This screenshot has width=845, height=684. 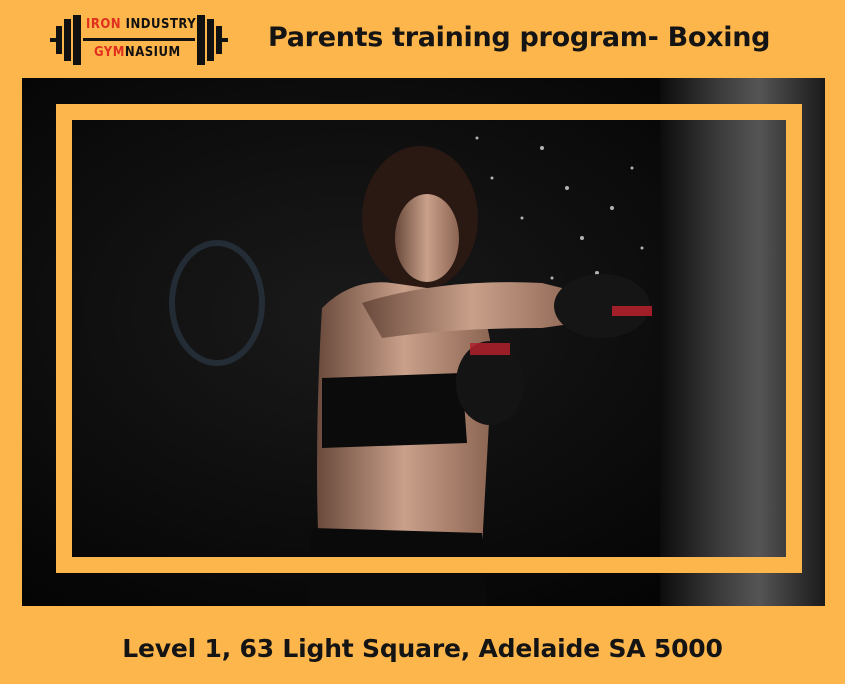 What do you see at coordinates (141, 24) in the screenshot?
I see `logo-text-top: IRON INDUSTRY` at bounding box center [141, 24].